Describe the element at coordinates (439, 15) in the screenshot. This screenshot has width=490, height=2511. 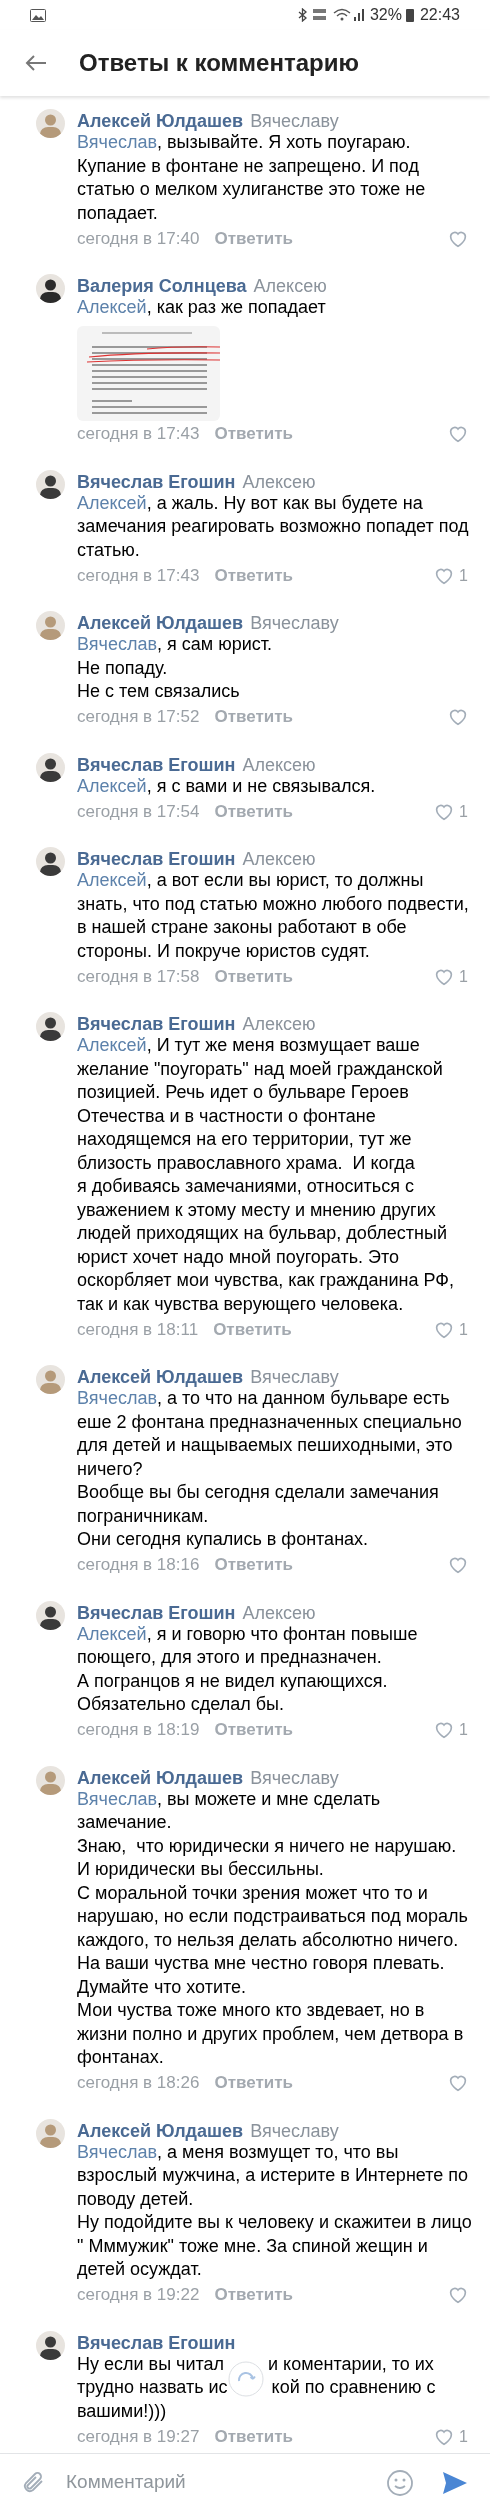
I see `clock: 22:43` at that location.